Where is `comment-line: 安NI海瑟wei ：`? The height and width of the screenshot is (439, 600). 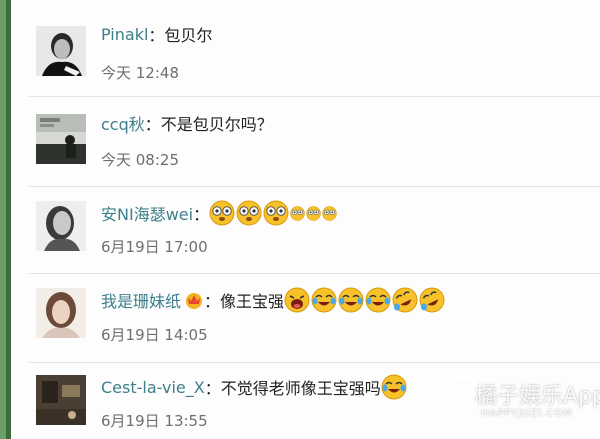 comment-line: 安NI海瑟wei ： is located at coordinates (219, 213).